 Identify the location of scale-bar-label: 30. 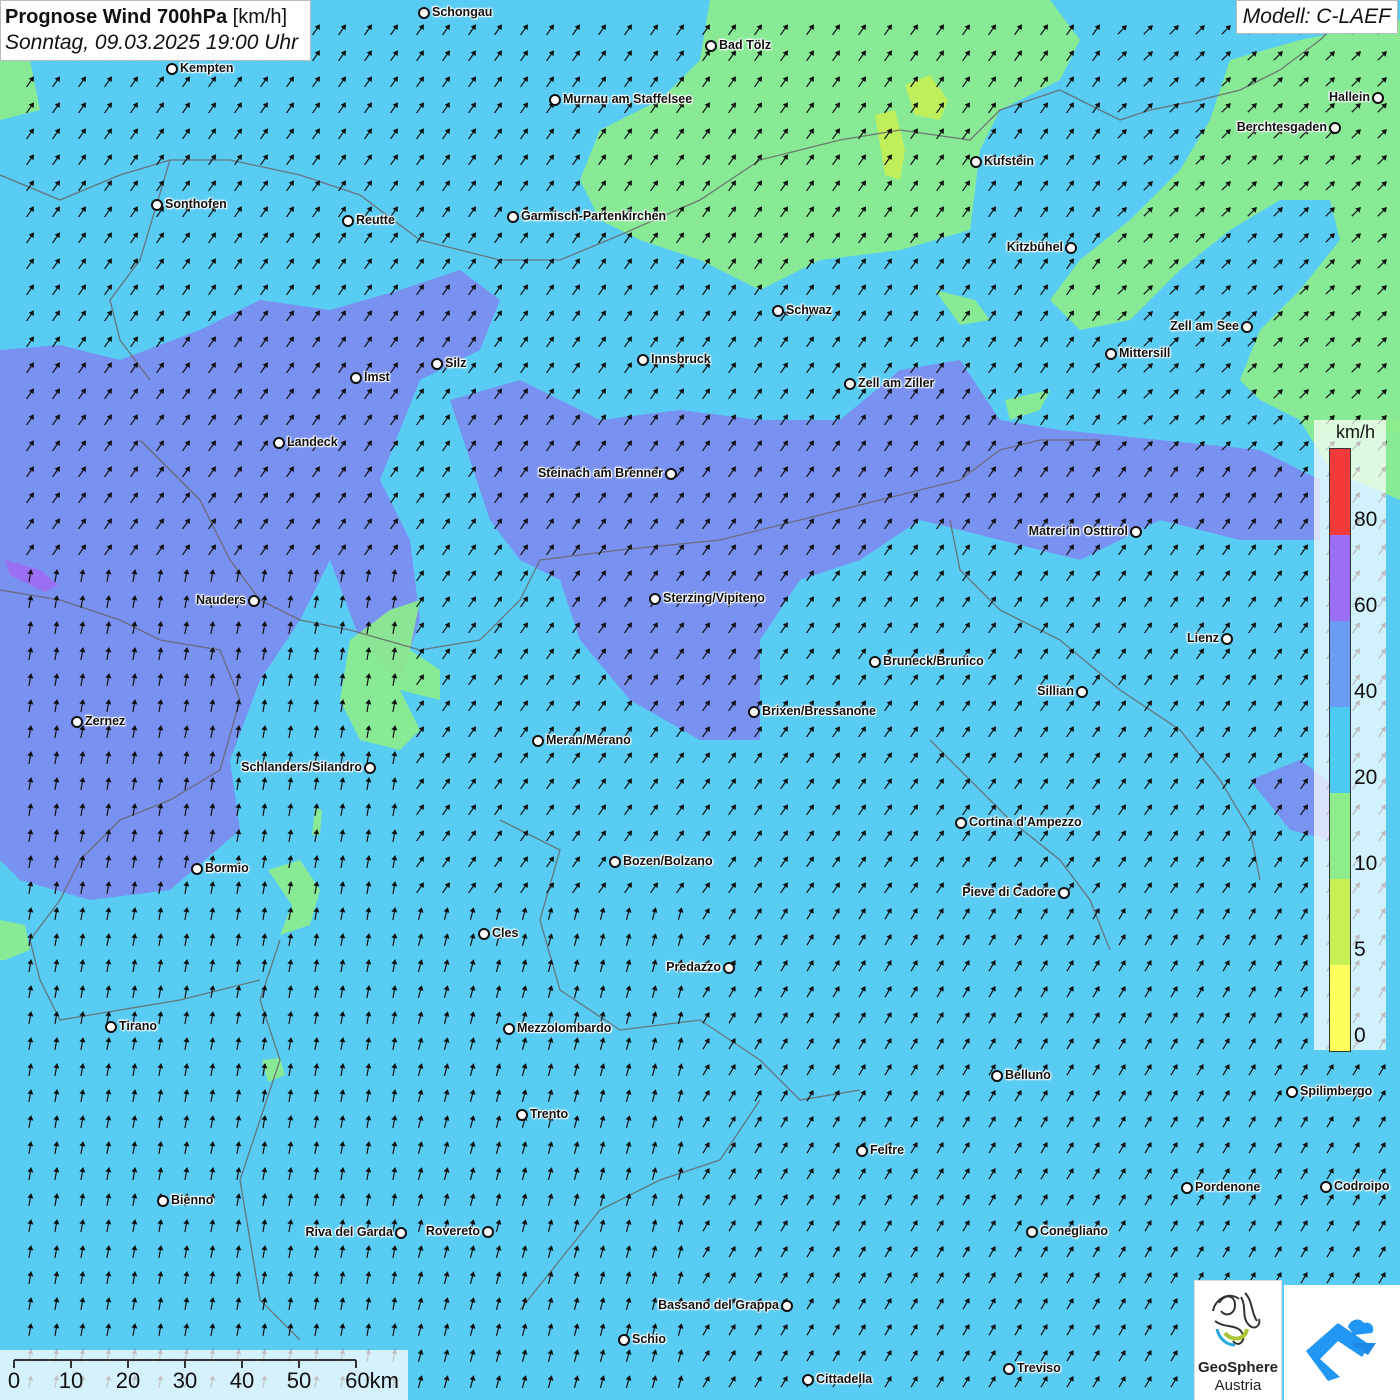
(185, 1380).